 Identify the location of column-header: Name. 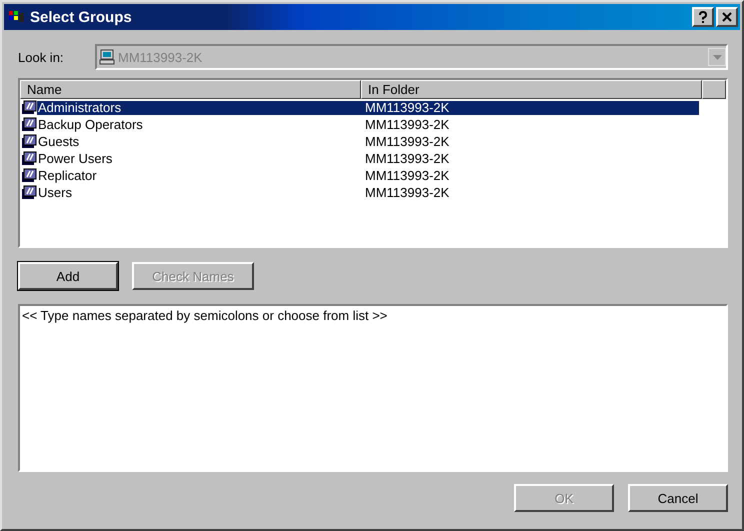
(190, 89).